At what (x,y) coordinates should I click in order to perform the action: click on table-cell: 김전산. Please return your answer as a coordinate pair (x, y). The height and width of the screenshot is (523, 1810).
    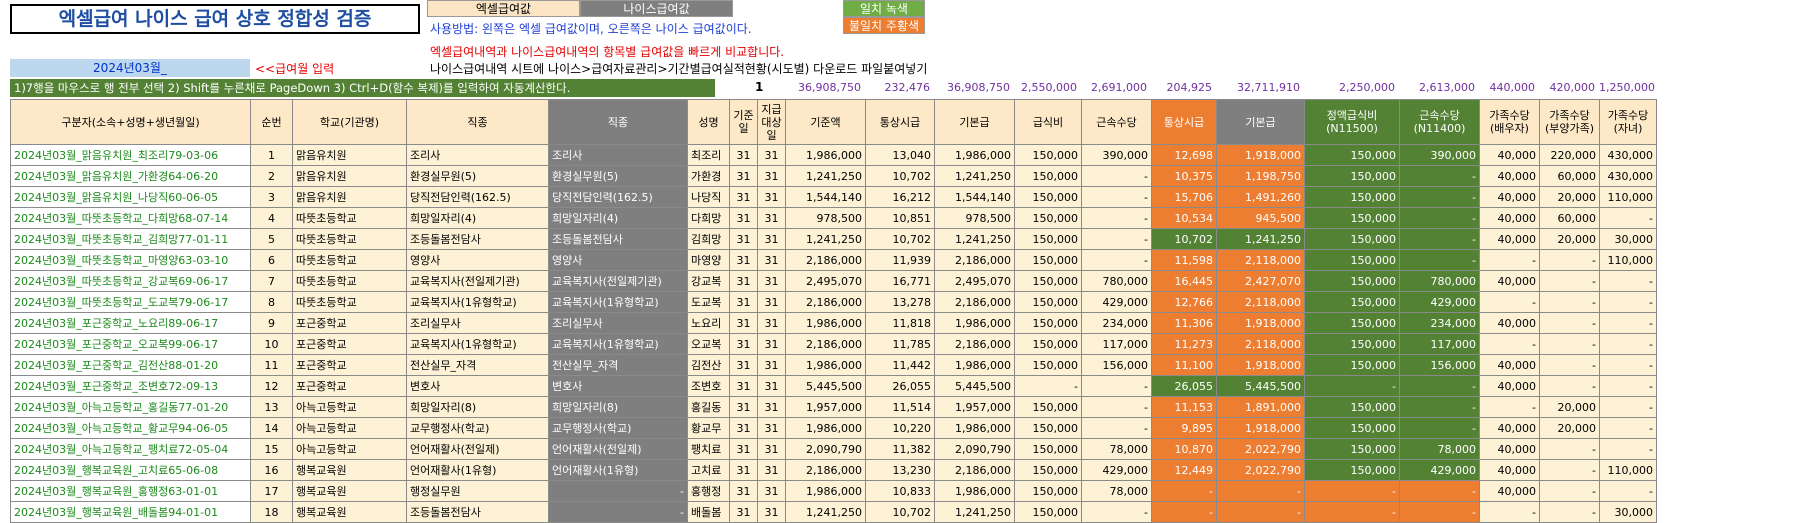
    Looking at the image, I should click on (708, 365).